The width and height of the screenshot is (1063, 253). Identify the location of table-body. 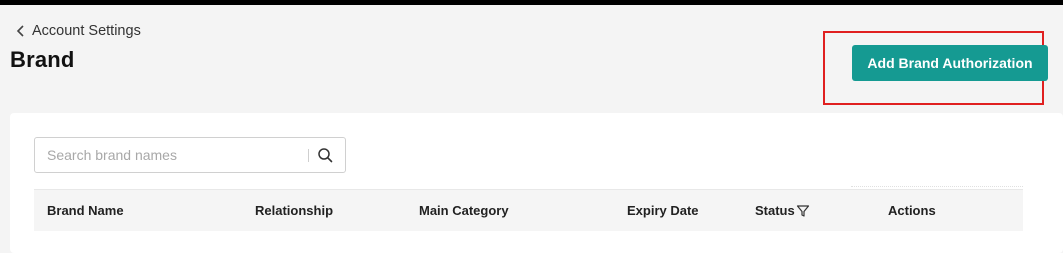
(528, 236).